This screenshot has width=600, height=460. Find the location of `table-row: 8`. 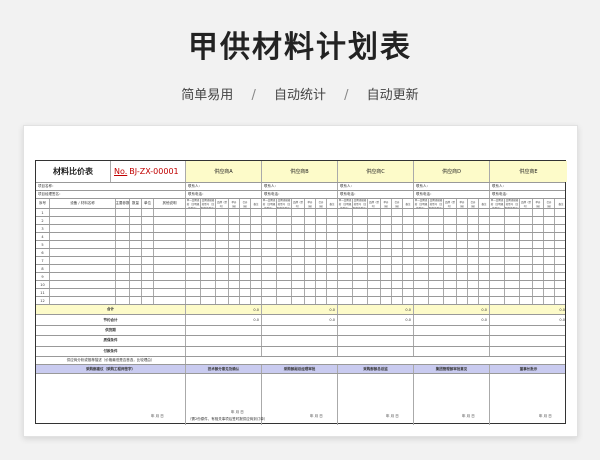

table-row: 8 is located at coordinates (300, 269).